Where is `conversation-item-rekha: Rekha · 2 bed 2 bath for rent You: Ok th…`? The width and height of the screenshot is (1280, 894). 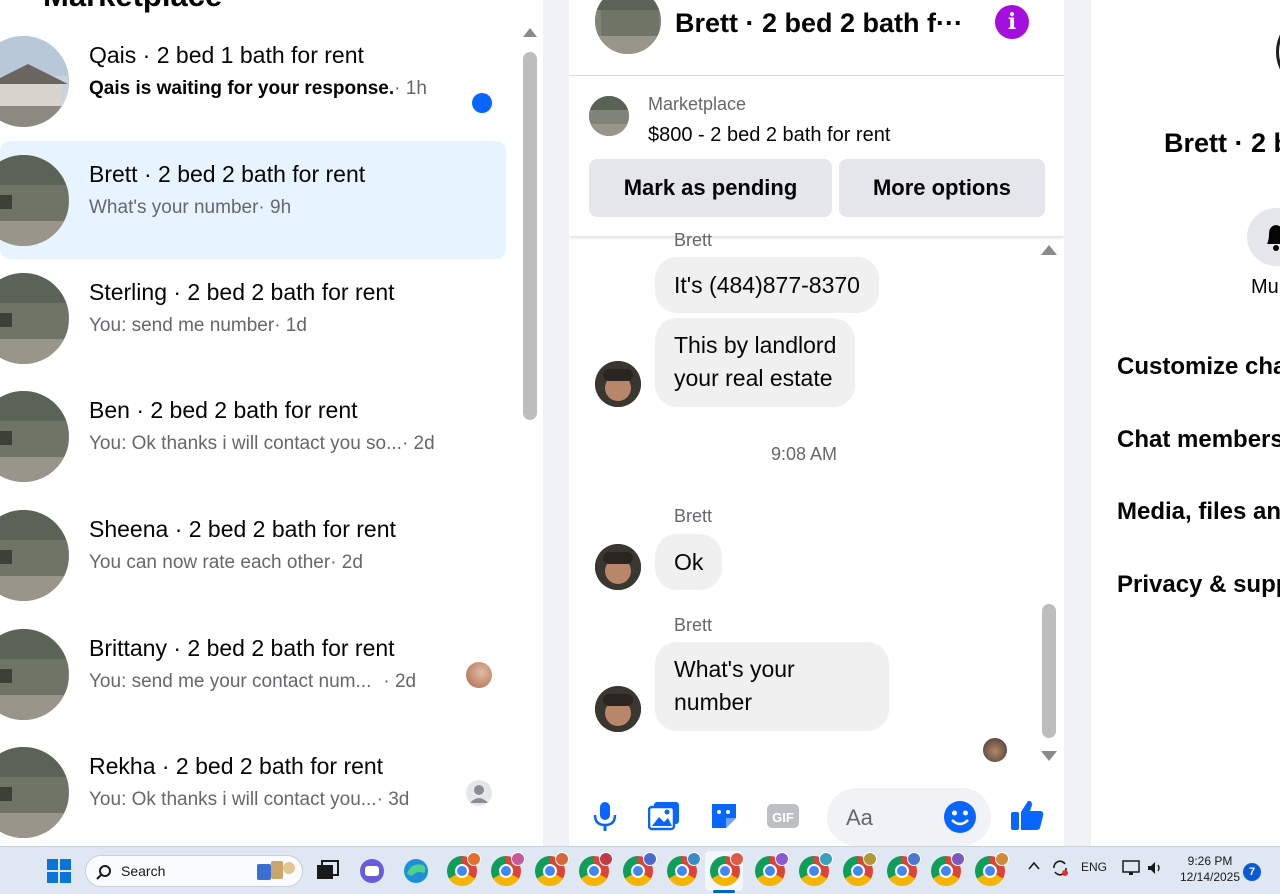
conversation-item-rekha: Rekha · 2 bed 2 bath for rent You: Ok th… is located at coordinates (253, 789).